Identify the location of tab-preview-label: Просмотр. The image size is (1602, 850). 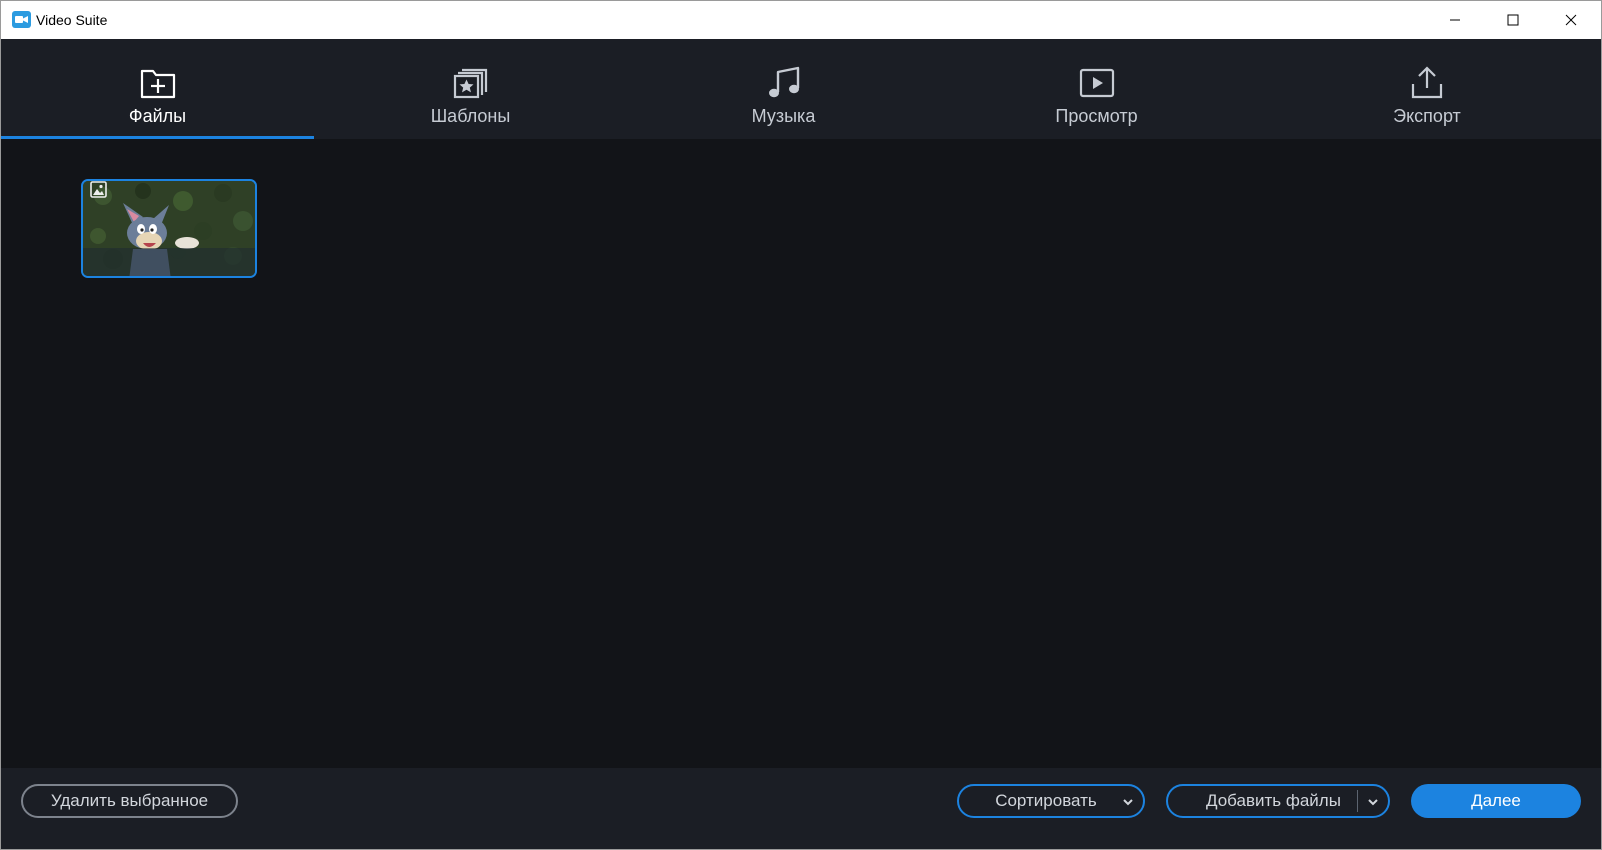
(1096, 116).